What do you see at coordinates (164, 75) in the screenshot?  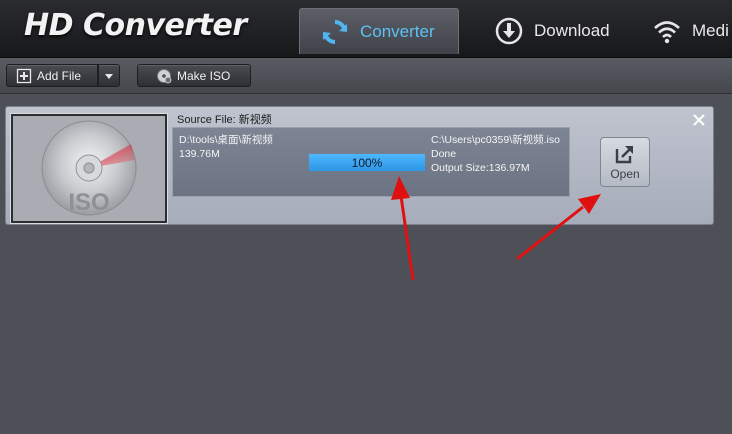 I see `disc-icon` at bounding box center [164, 75].